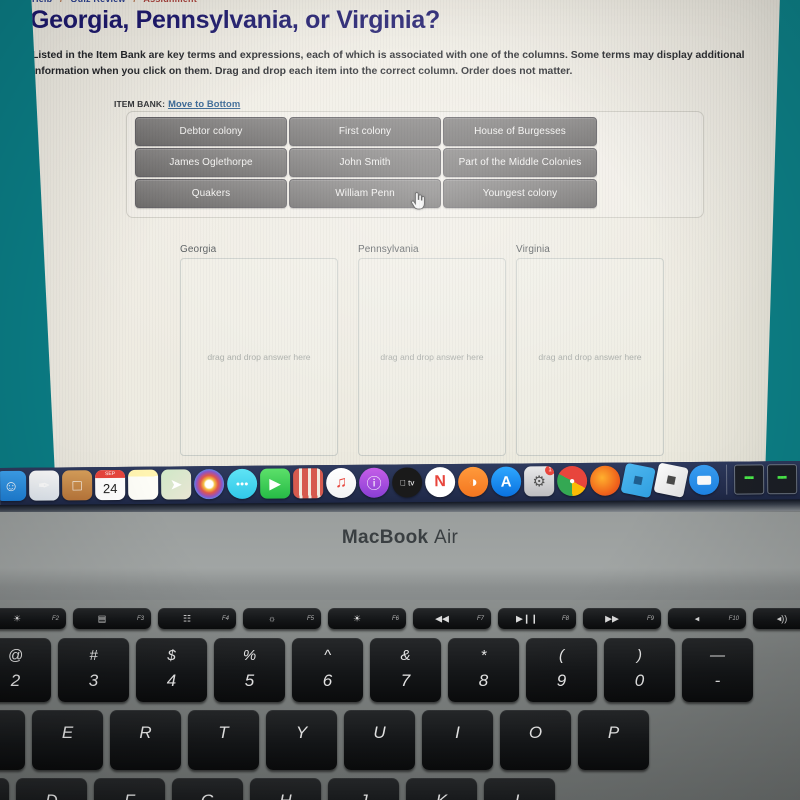 The width and height of the screenshot is (800, 800). Describe the element at coordinates (301, 740) in the screenshot. I see `key-y: Y` at that location.